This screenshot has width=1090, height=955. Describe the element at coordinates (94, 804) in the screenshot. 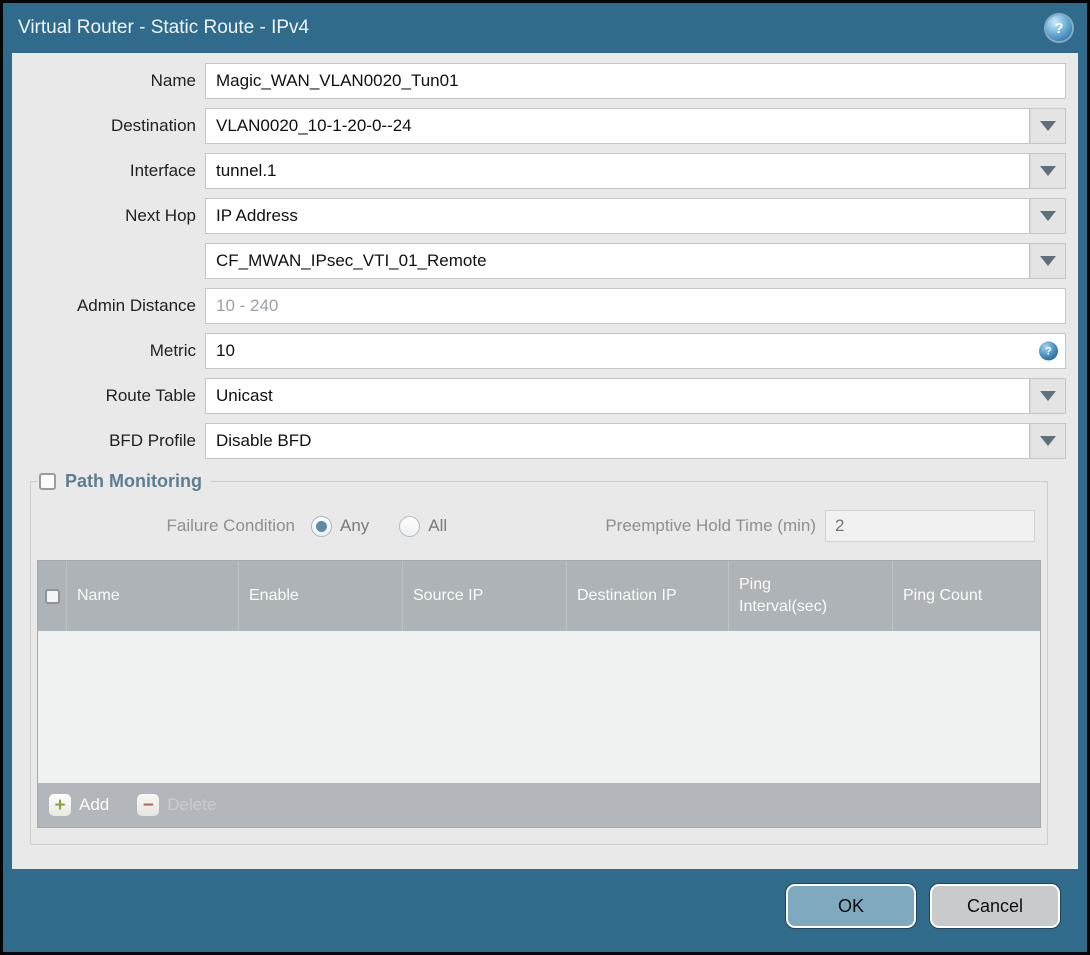

I see `add-button-label: Add` at that location.